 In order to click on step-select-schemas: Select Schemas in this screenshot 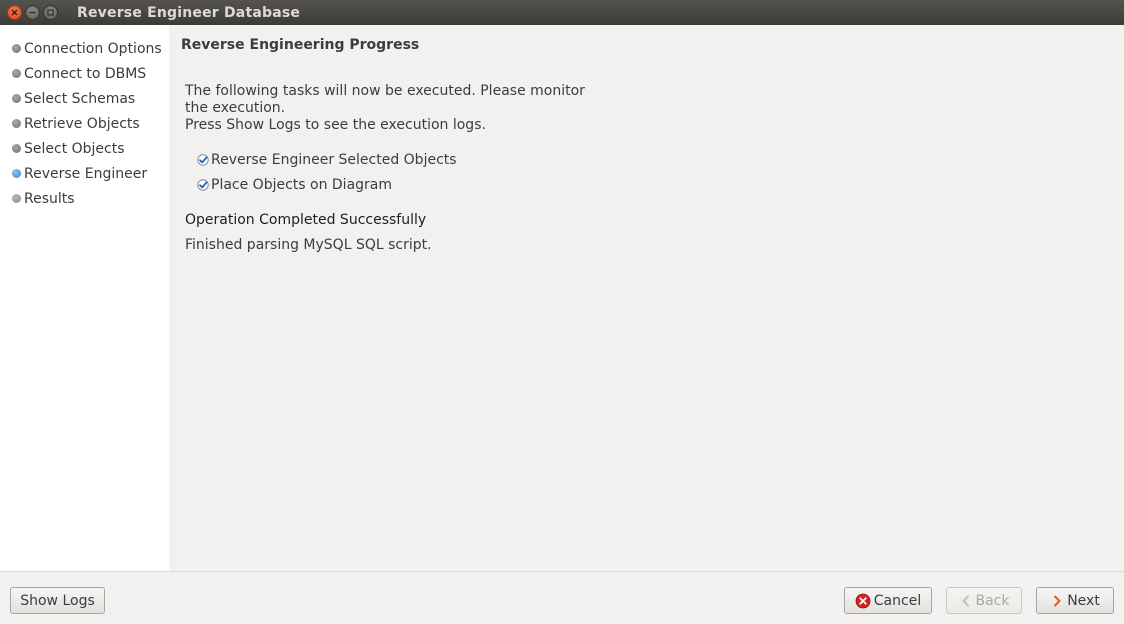, I will do `click(84, 98)`.